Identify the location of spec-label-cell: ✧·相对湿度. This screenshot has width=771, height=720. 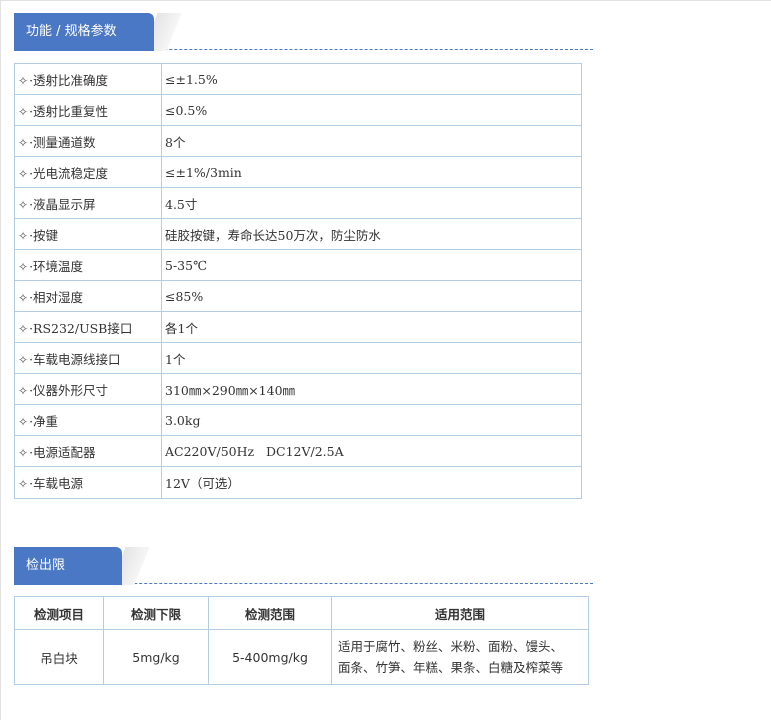
(88, 296).